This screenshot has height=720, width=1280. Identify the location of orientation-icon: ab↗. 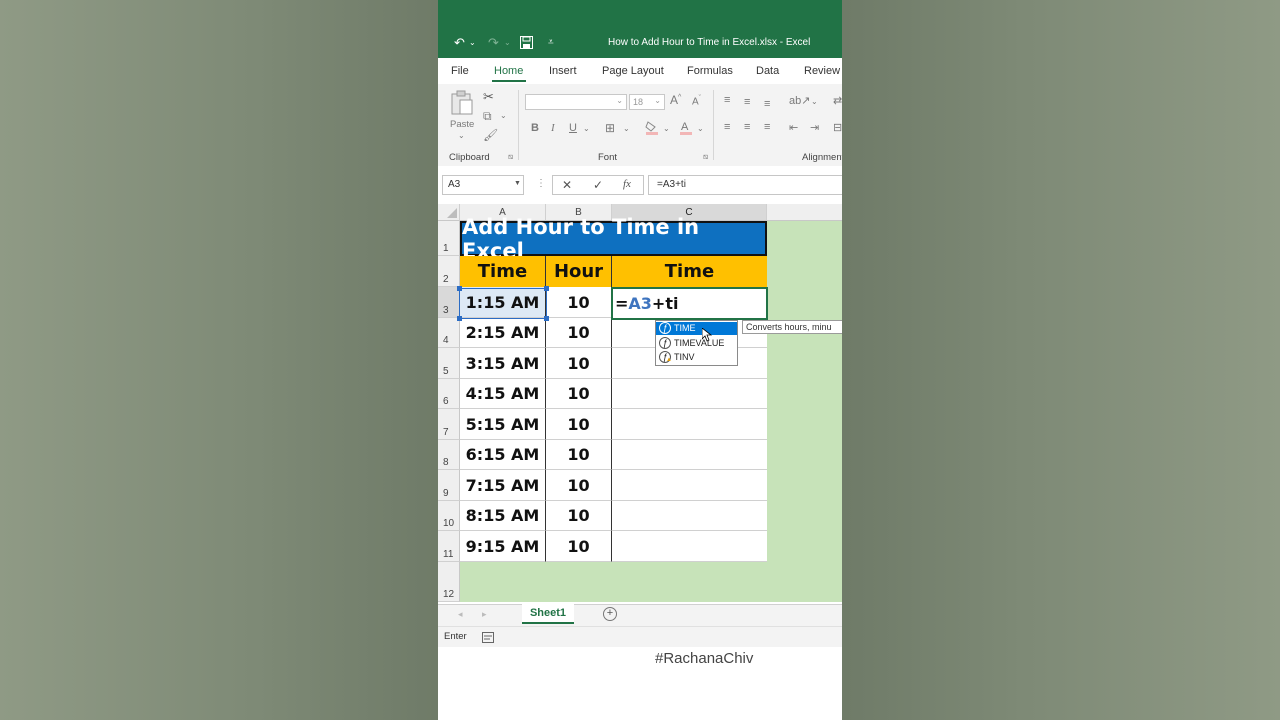
(799, 100).